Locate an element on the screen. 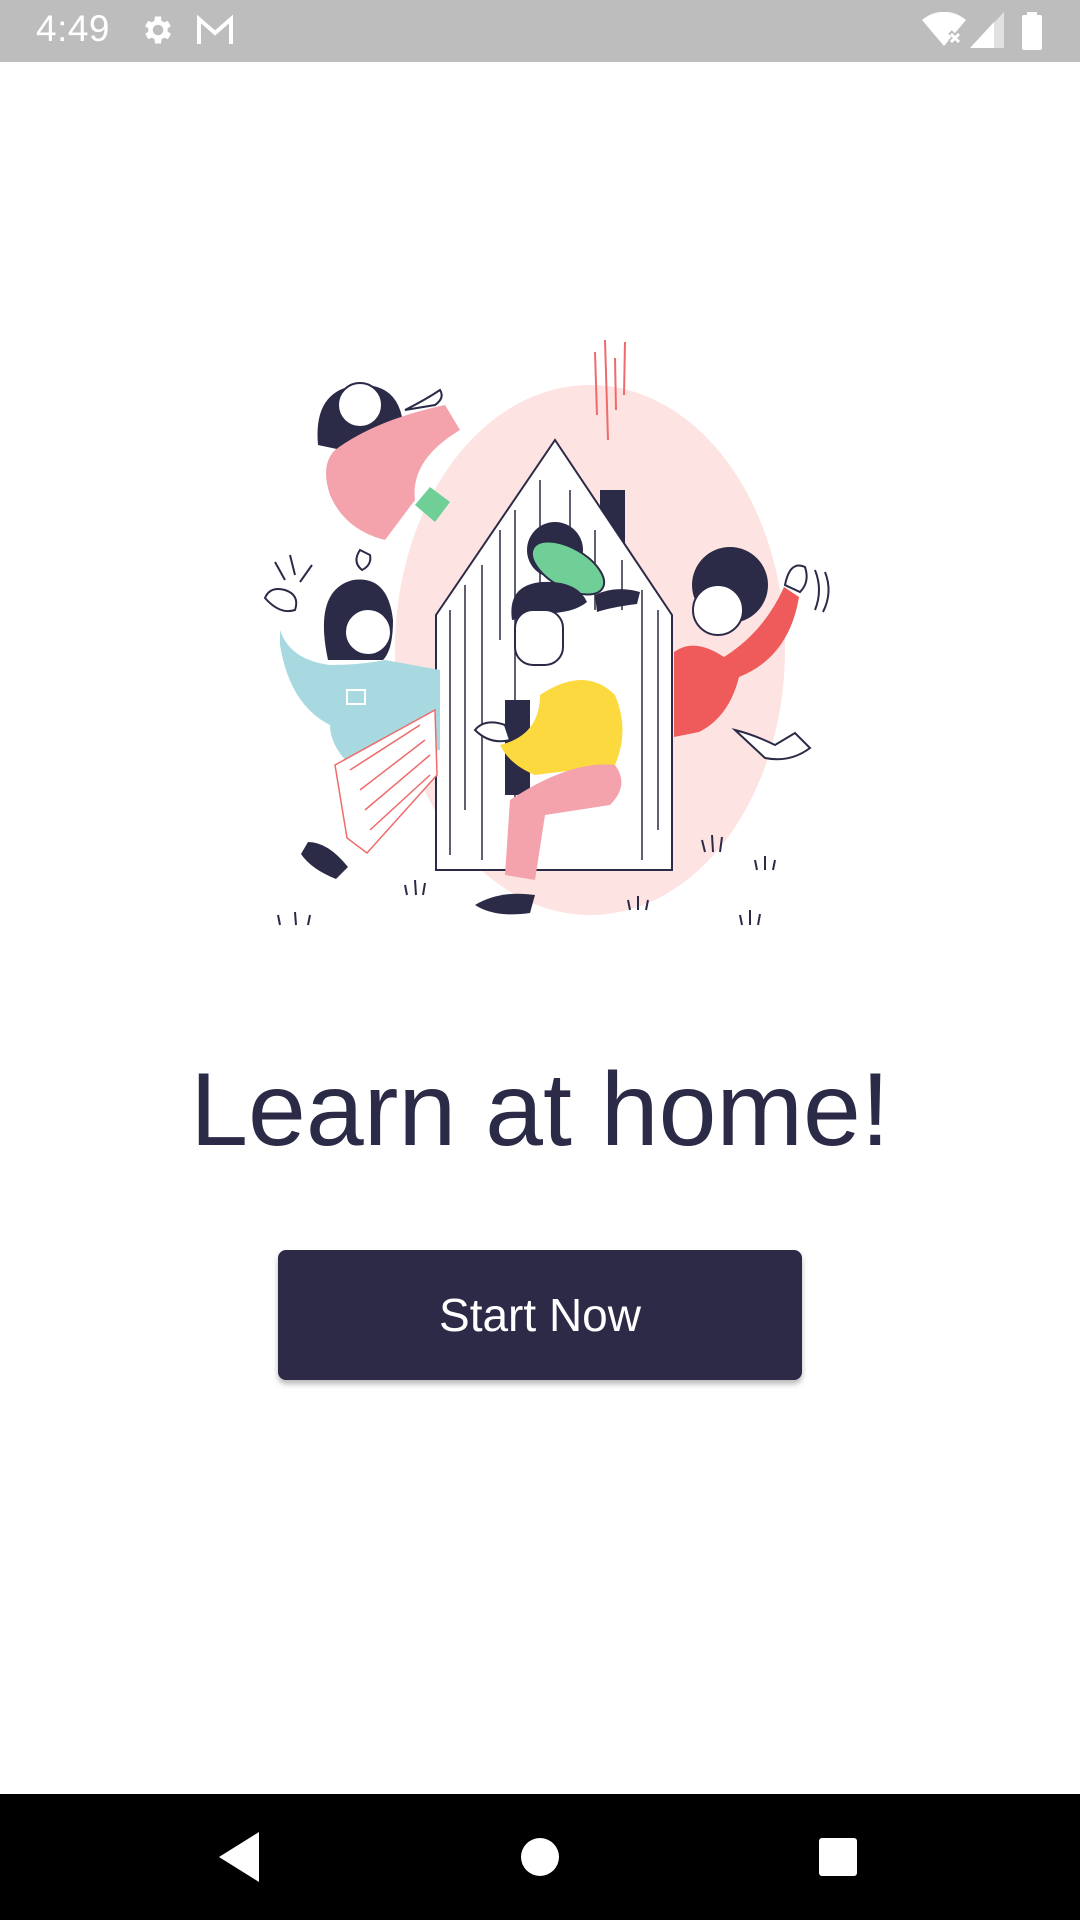 The width and height of the screenshot is (1080, 1920). home-icon is located at coordinates (540, 1857).